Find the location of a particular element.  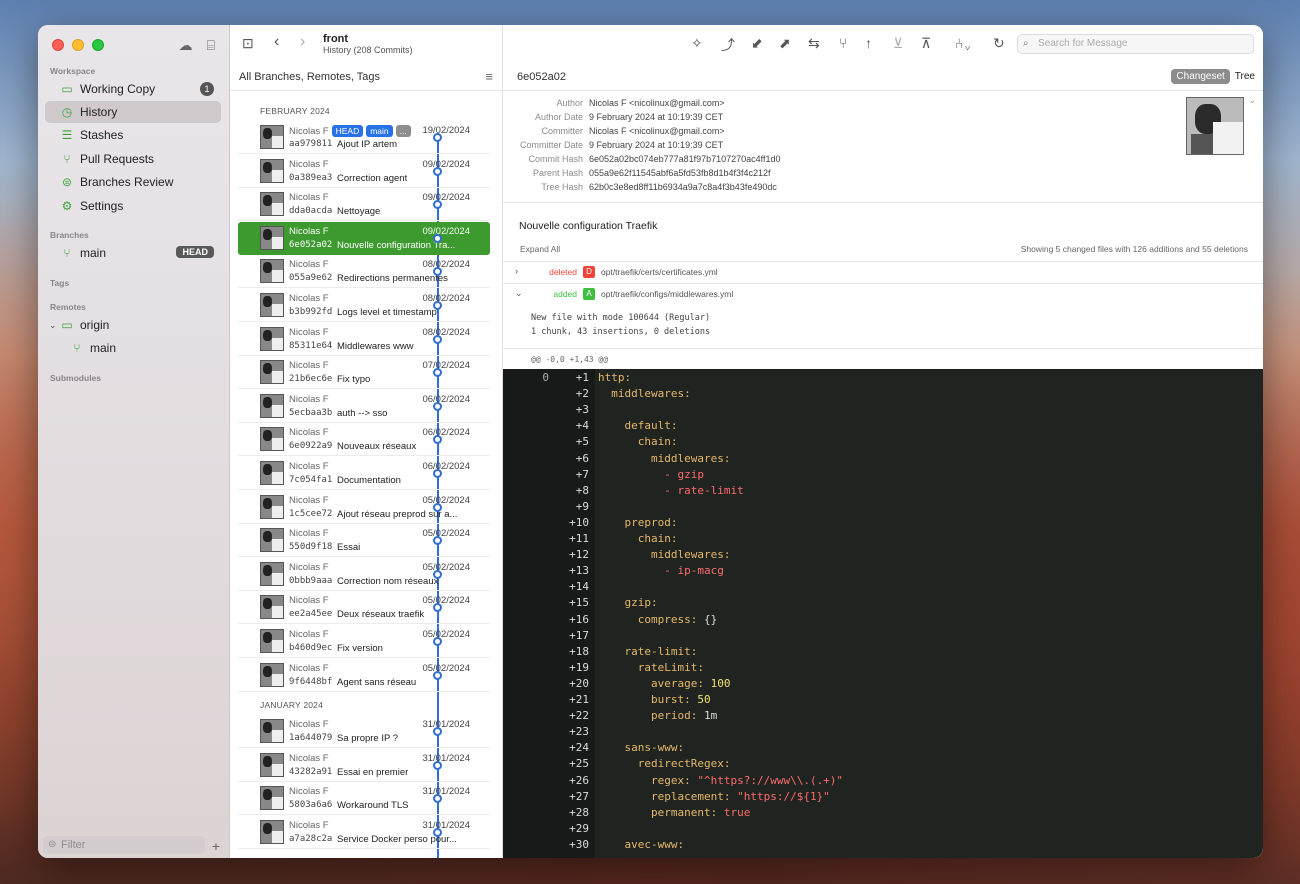

commit-date: 05/02/2024 is located at coordinates (446, 534).